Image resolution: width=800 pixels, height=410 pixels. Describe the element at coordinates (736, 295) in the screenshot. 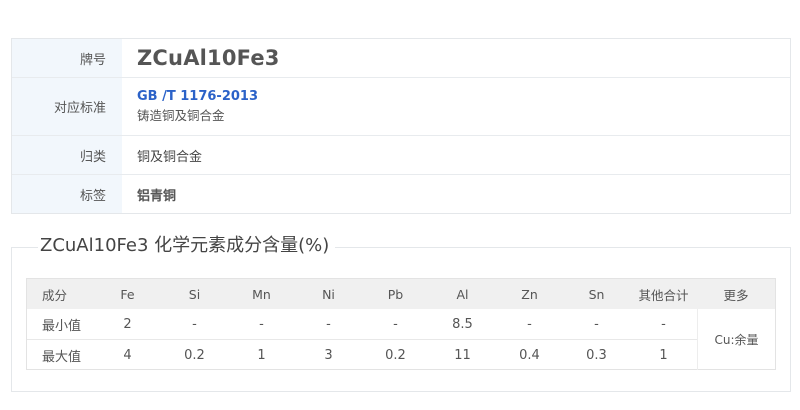

I see `header-cell-more: 更多` at that location.